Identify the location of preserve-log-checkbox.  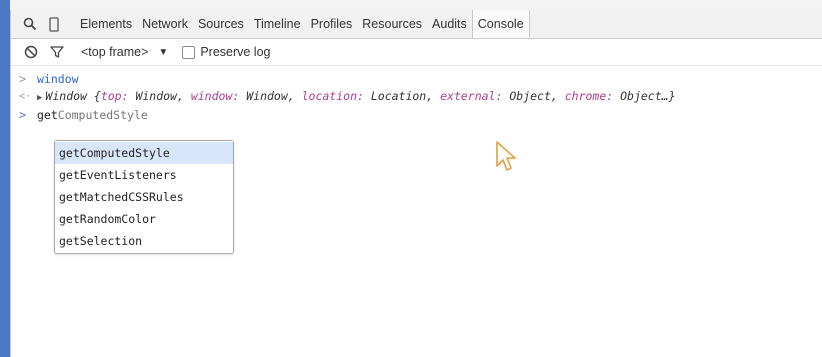
(189, 52).